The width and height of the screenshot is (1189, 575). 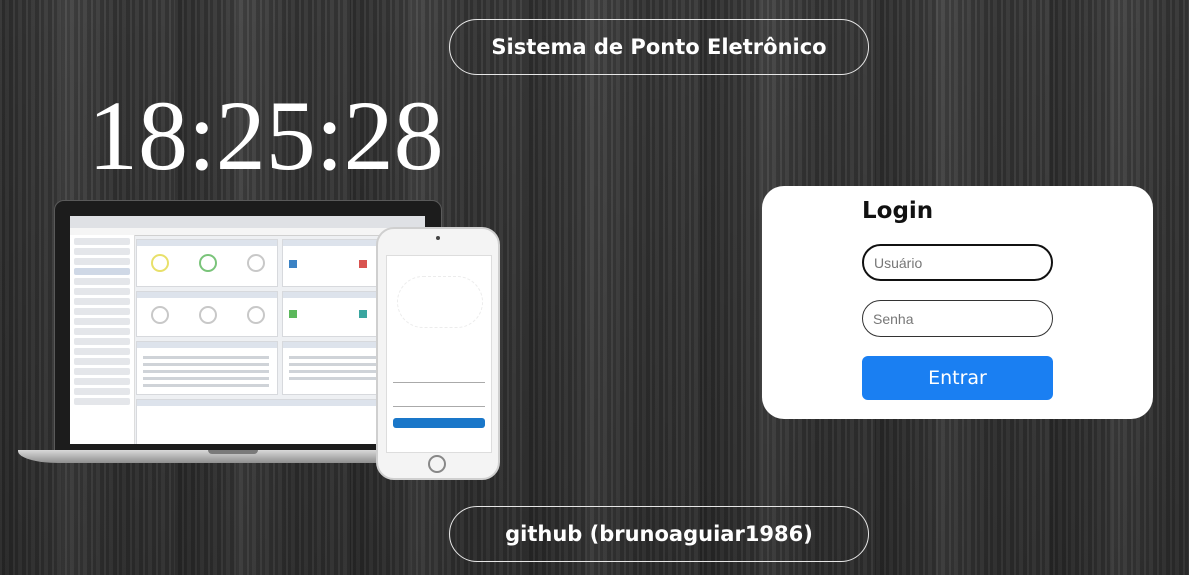 I want to click on phone-home-button, so click(x=437, y=464).